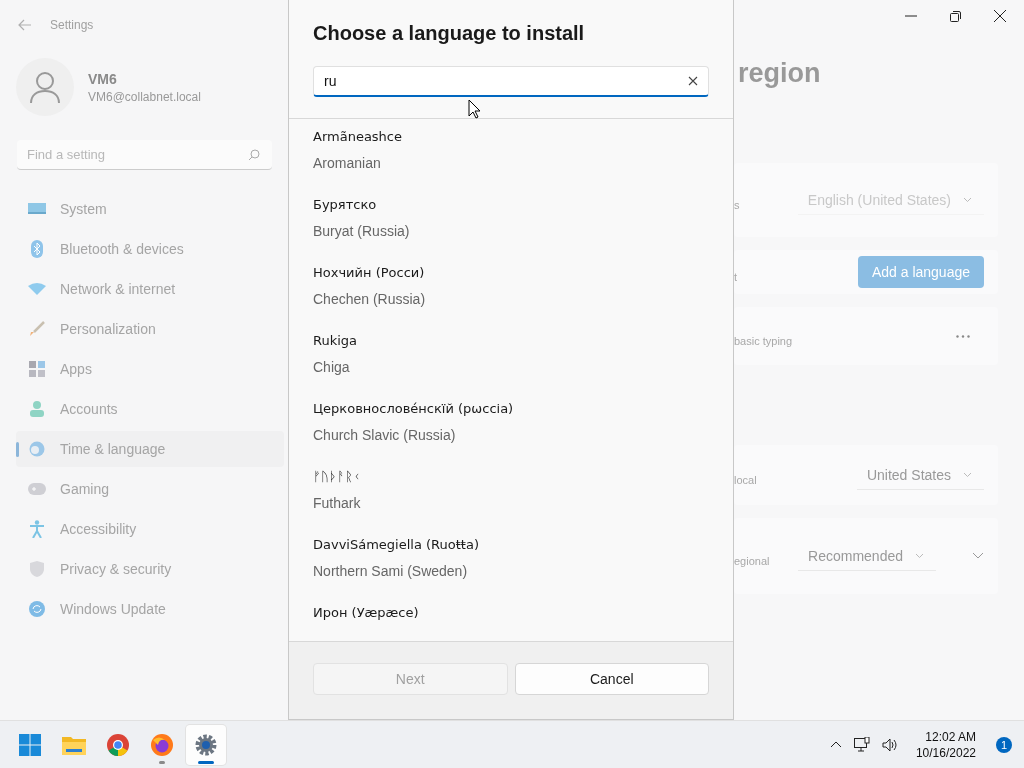 This screenshot has height=768, width=1024. I want to click on language-native-name: ᚠᚢᚦᚨᚱᚲ, so click(337, 476).